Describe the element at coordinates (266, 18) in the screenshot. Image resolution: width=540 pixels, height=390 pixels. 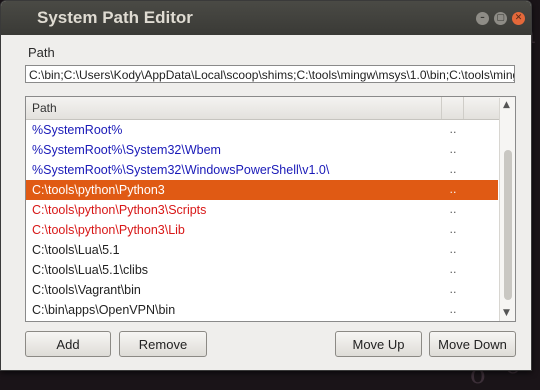
I see `title-bar: System Path Editor – ▢ ✕` at that location.